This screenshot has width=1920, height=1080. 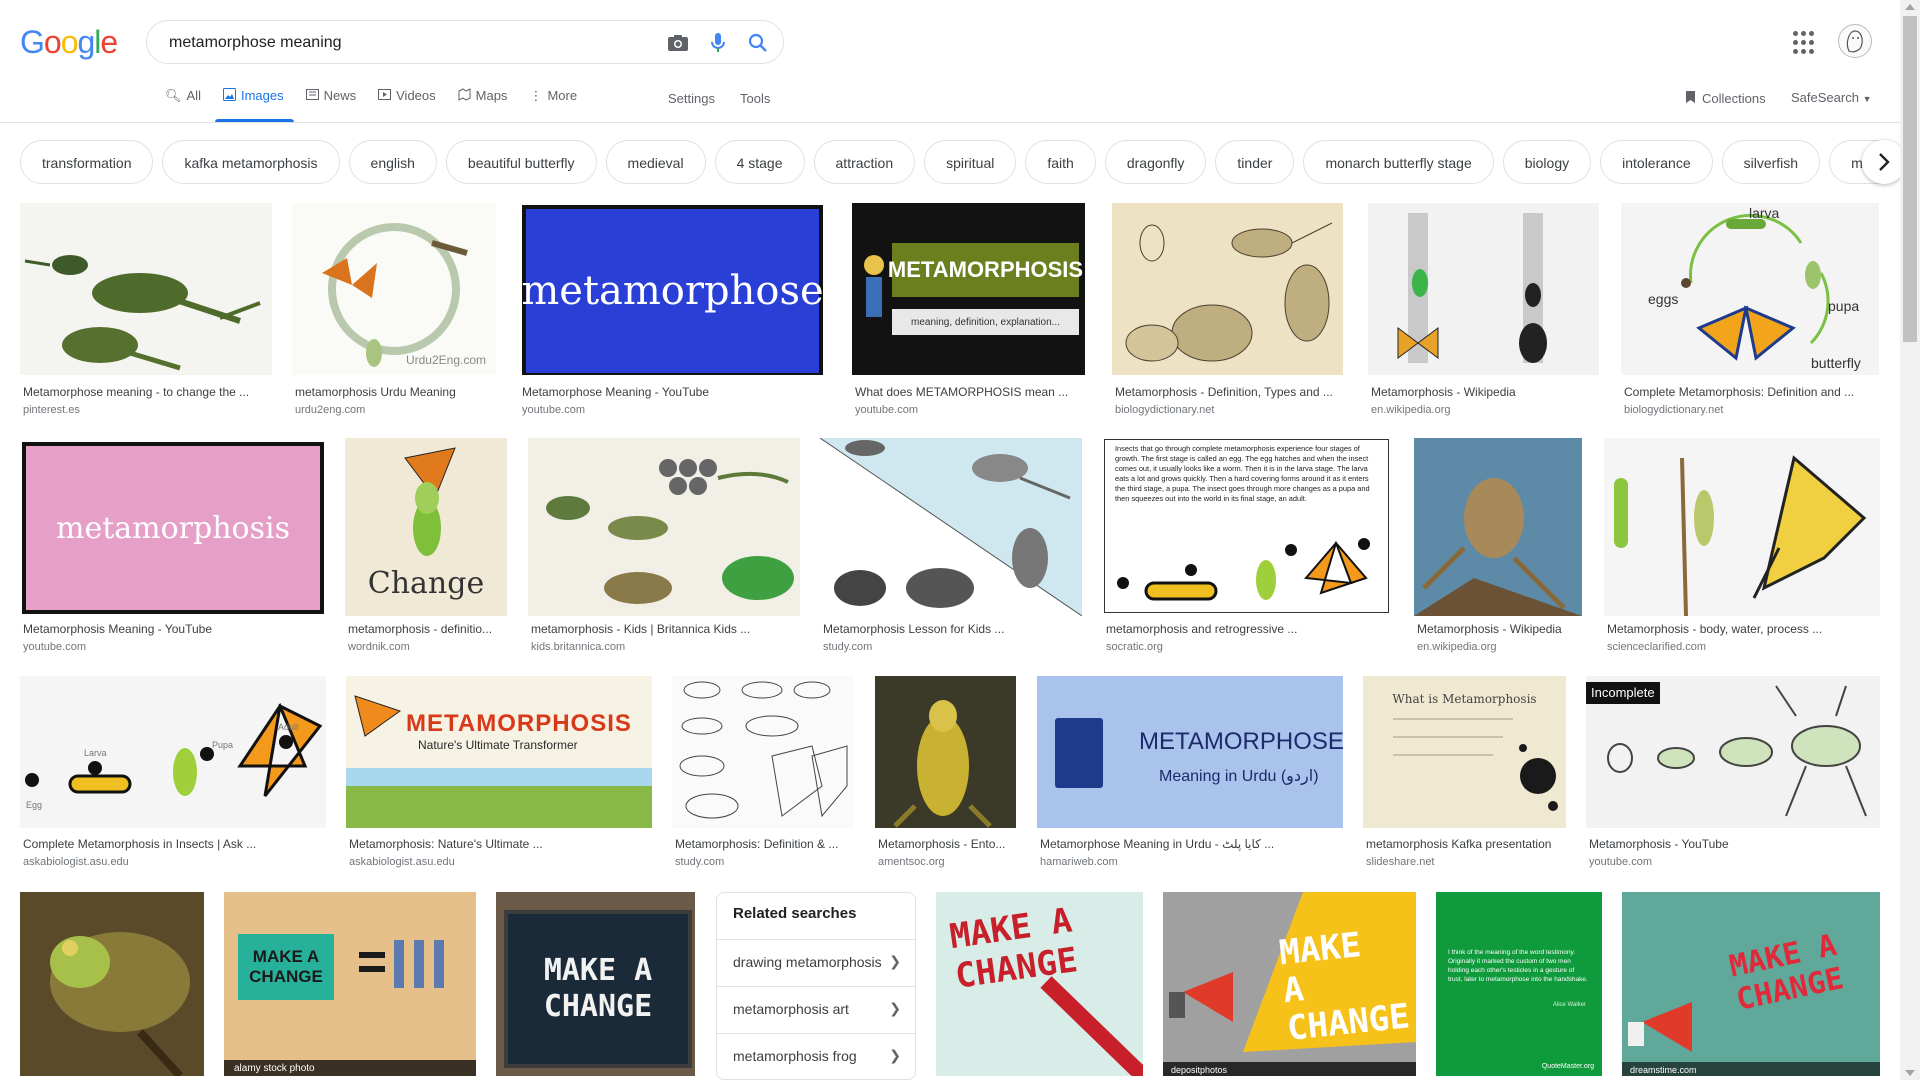 I want to click on chip: english, so click(x=392, y=162).